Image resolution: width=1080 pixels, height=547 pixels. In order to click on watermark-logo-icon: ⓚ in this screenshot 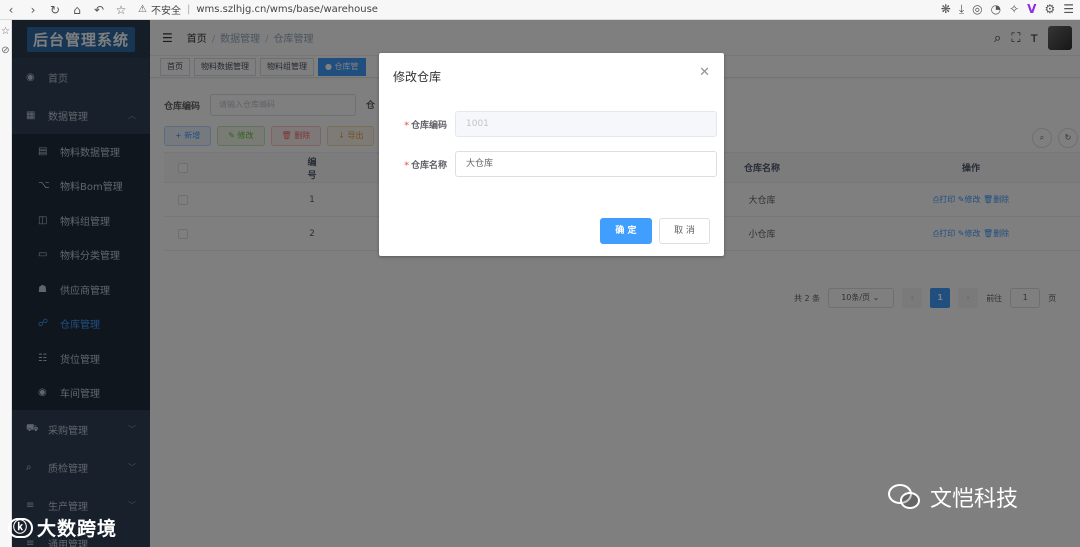, I will do `click(20, 527)`.